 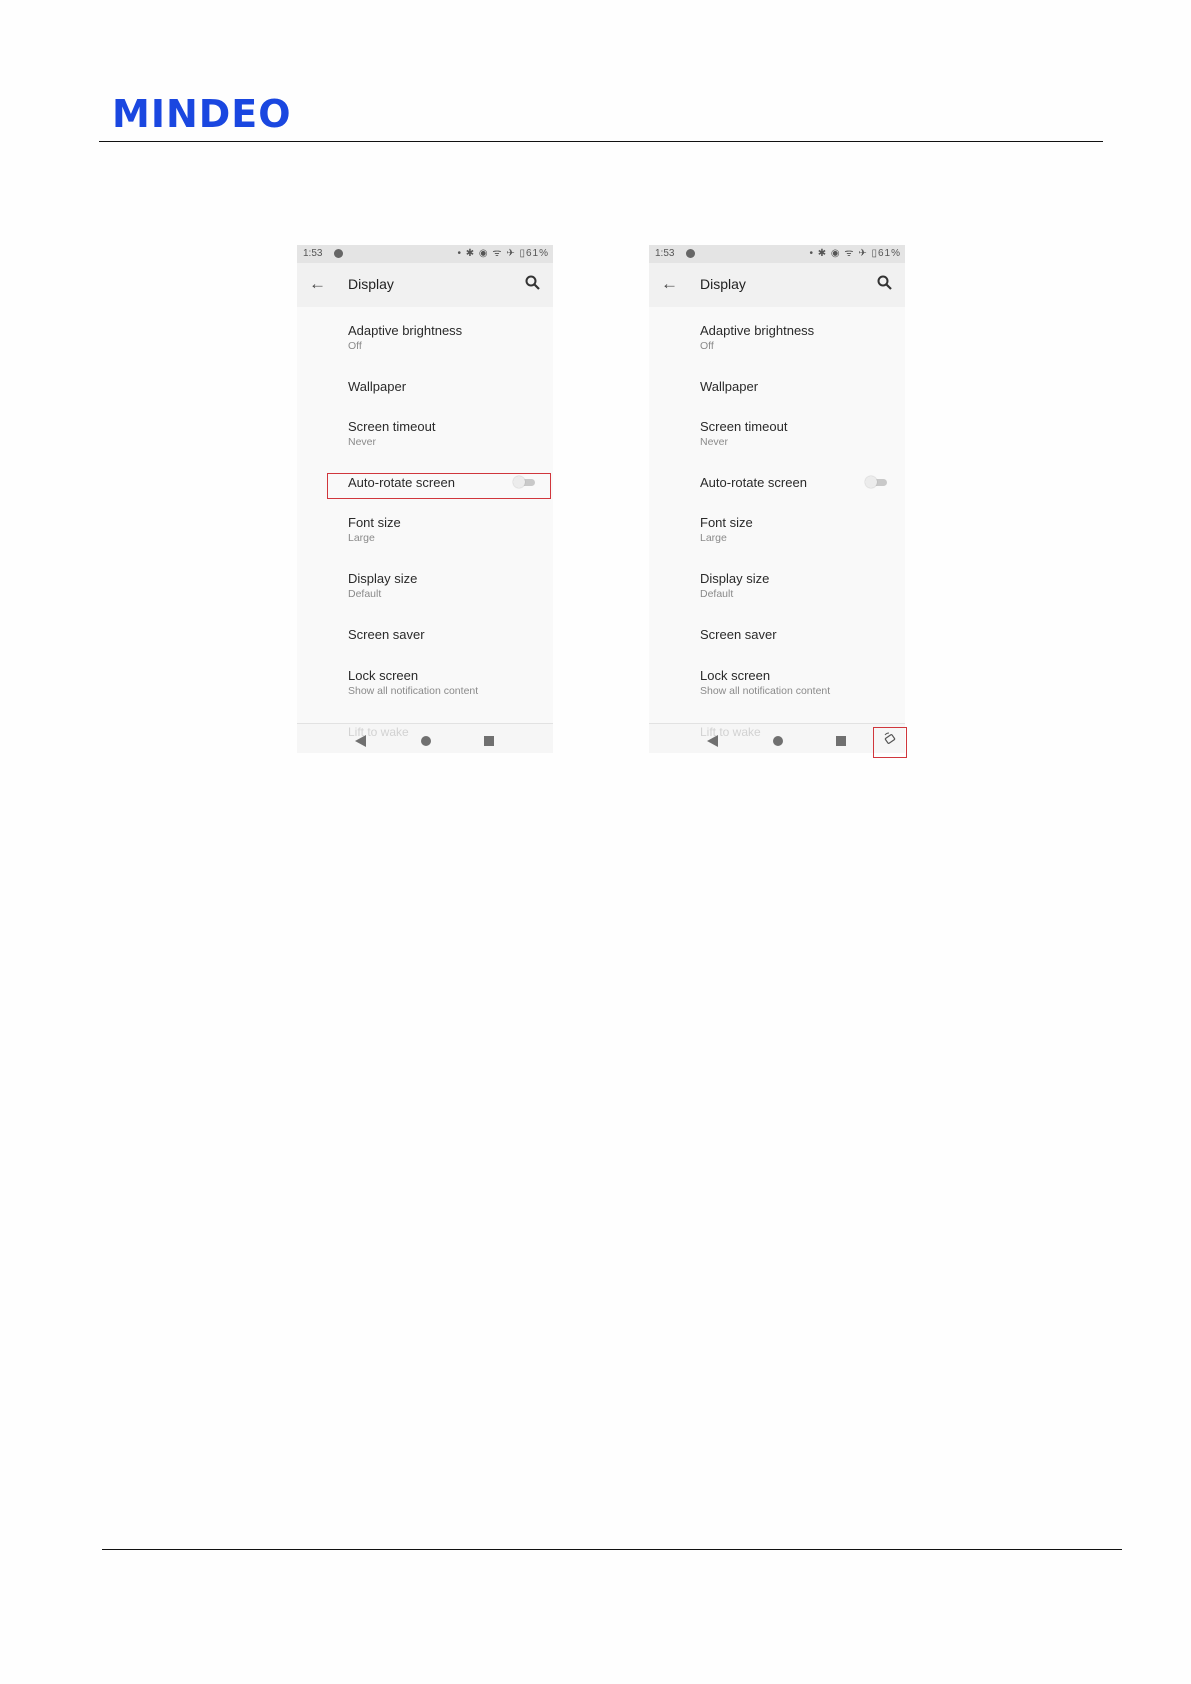 I want to click on auto-rotate-toggle, so click(x=876, y=482).